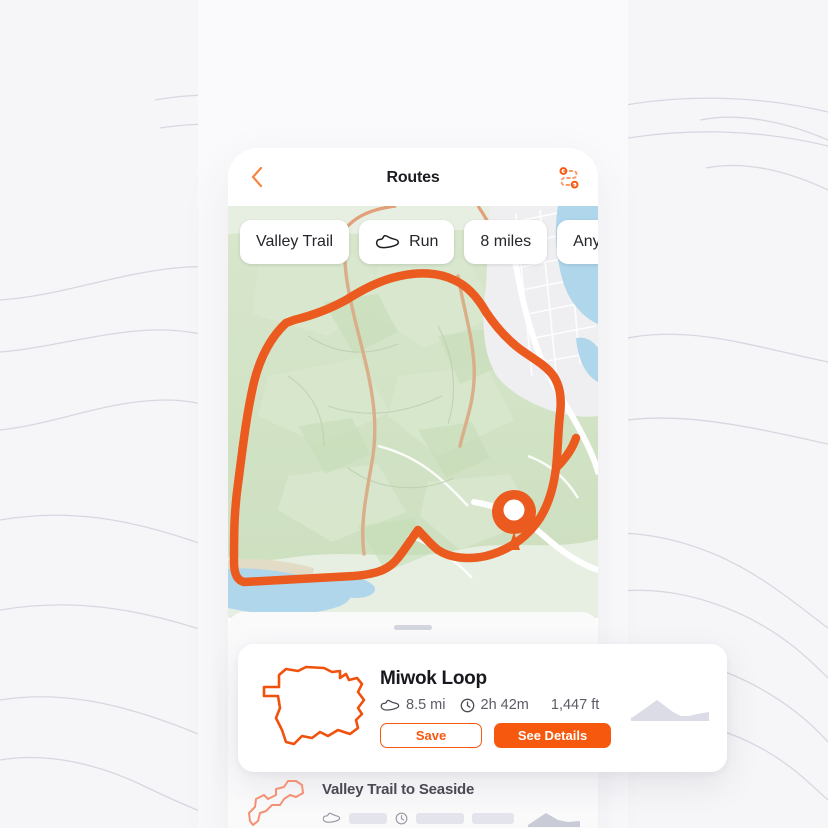  I want to click on filter-chip-trail: Valley Trail, so click(295, 242).